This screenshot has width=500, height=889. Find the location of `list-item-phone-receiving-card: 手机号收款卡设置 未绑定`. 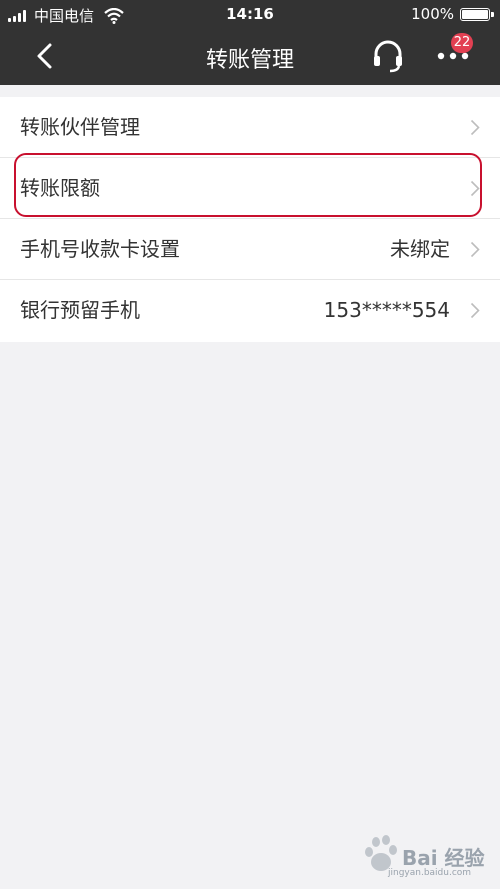

list-item-phone-receiving-card: 手机号收款卡设置 未绑定 is located at coordinates (250, 249).